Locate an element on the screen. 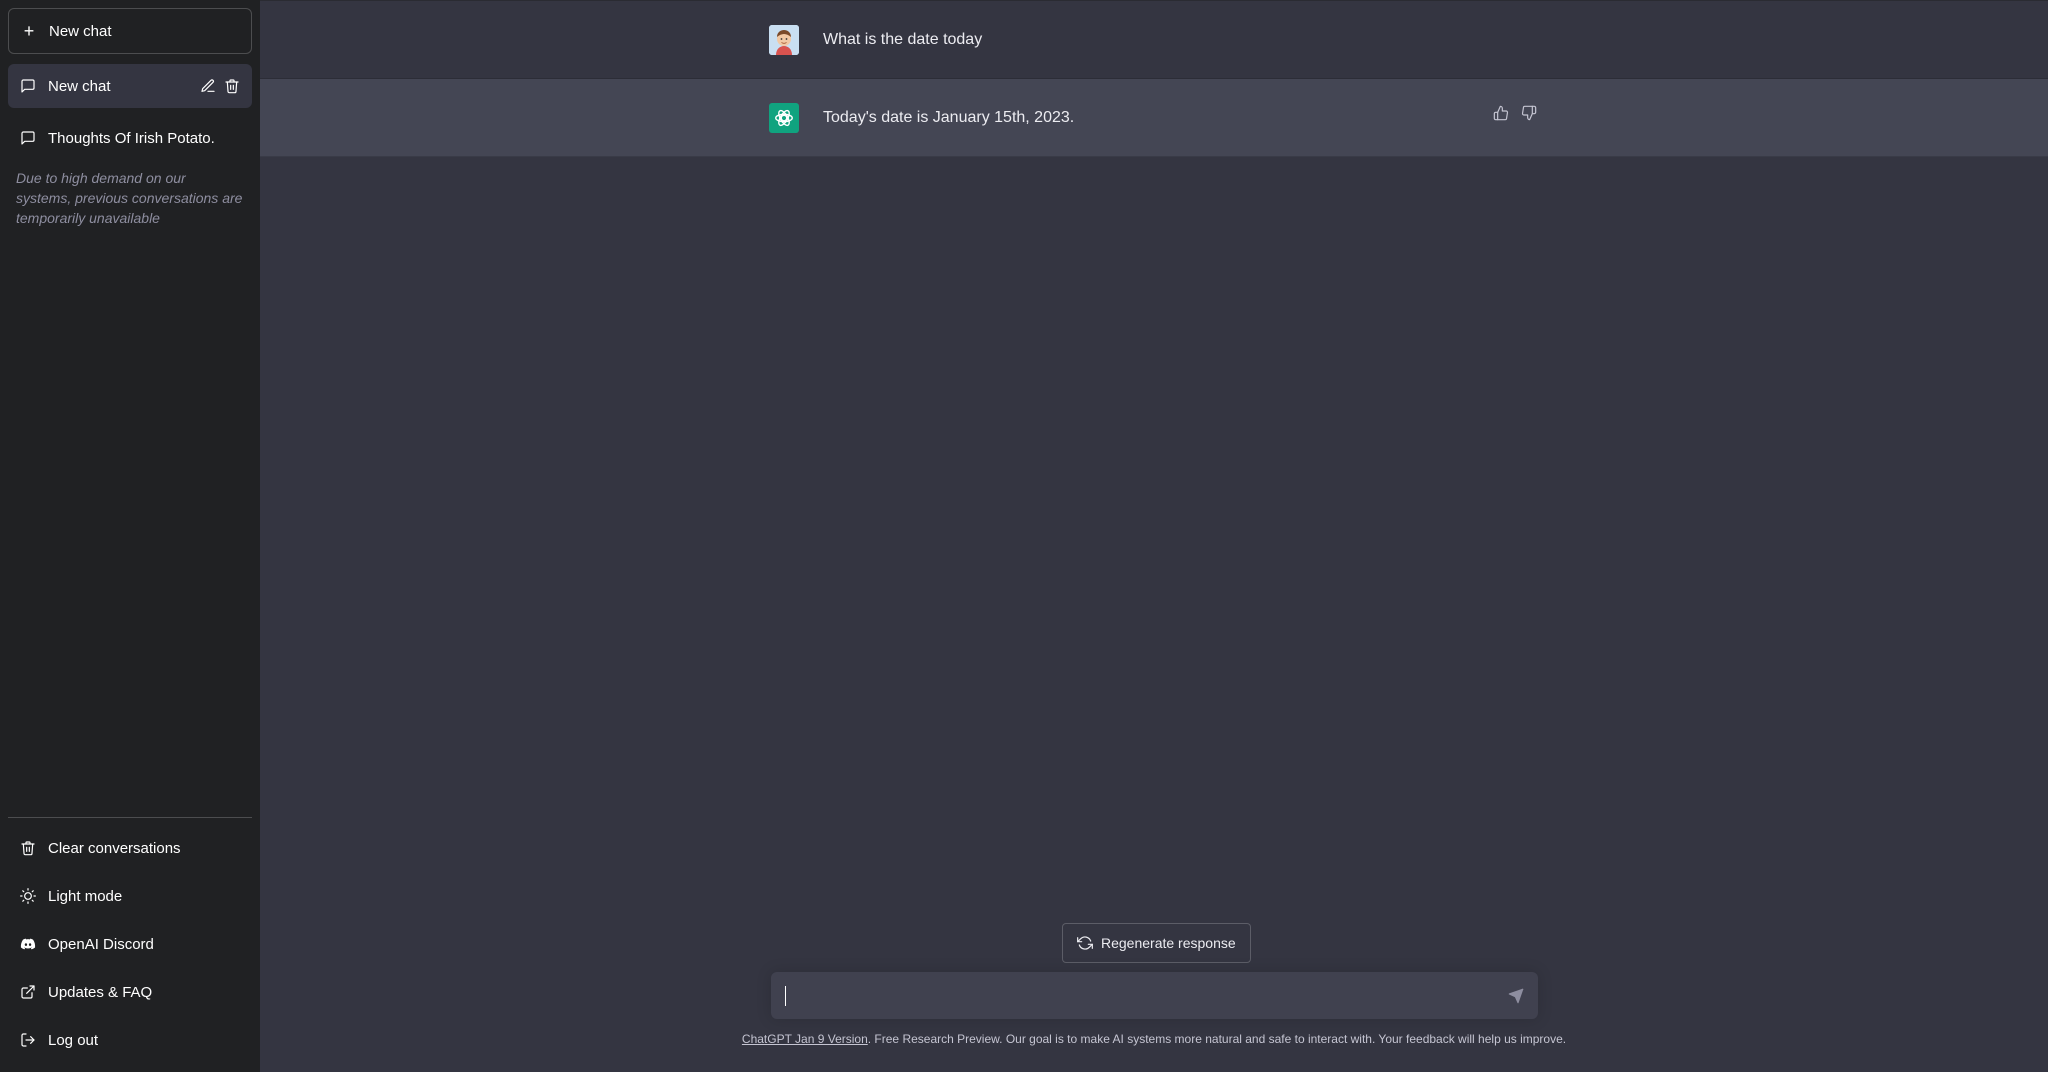 The height and width of the screenshot is (1072, 2048). conversation-label: New chat is located at coordinates (79, 86).